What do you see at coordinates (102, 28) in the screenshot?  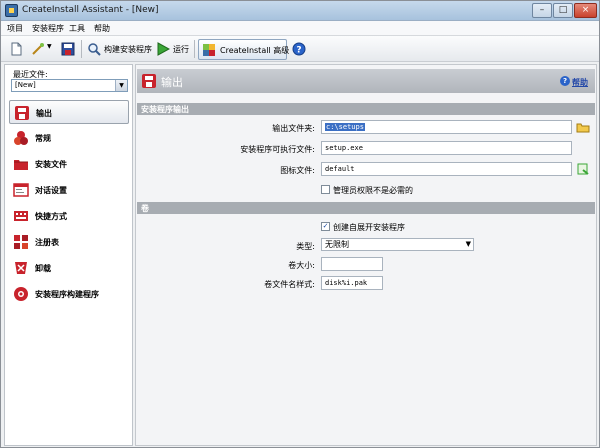 I see `menu-help: 帮助` at bounding box center [102, 28].